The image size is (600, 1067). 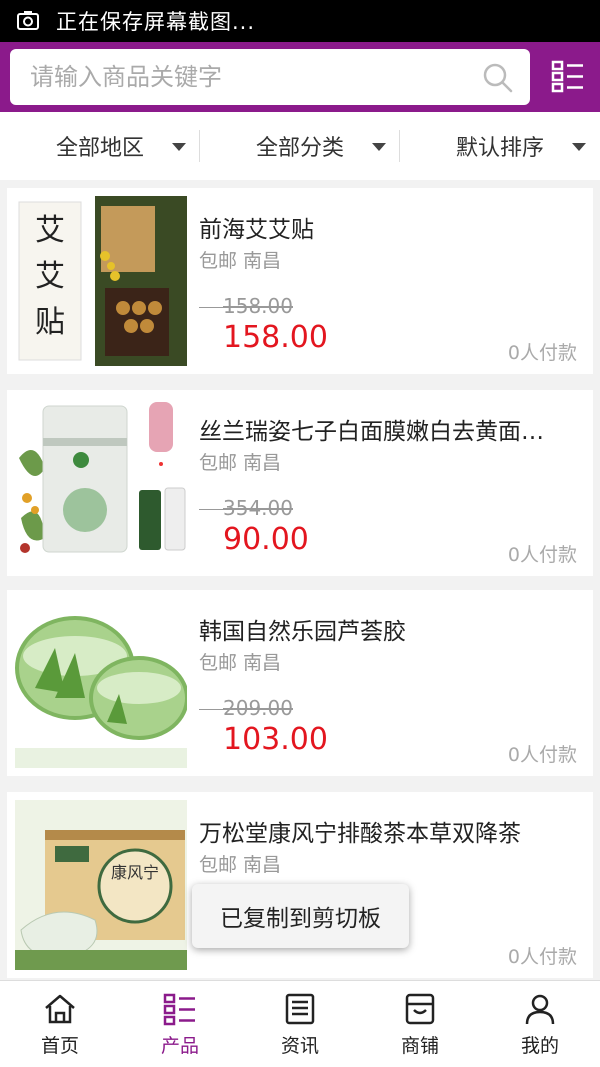 I want to click on category-menu-icon, so click(x=568, y=76).